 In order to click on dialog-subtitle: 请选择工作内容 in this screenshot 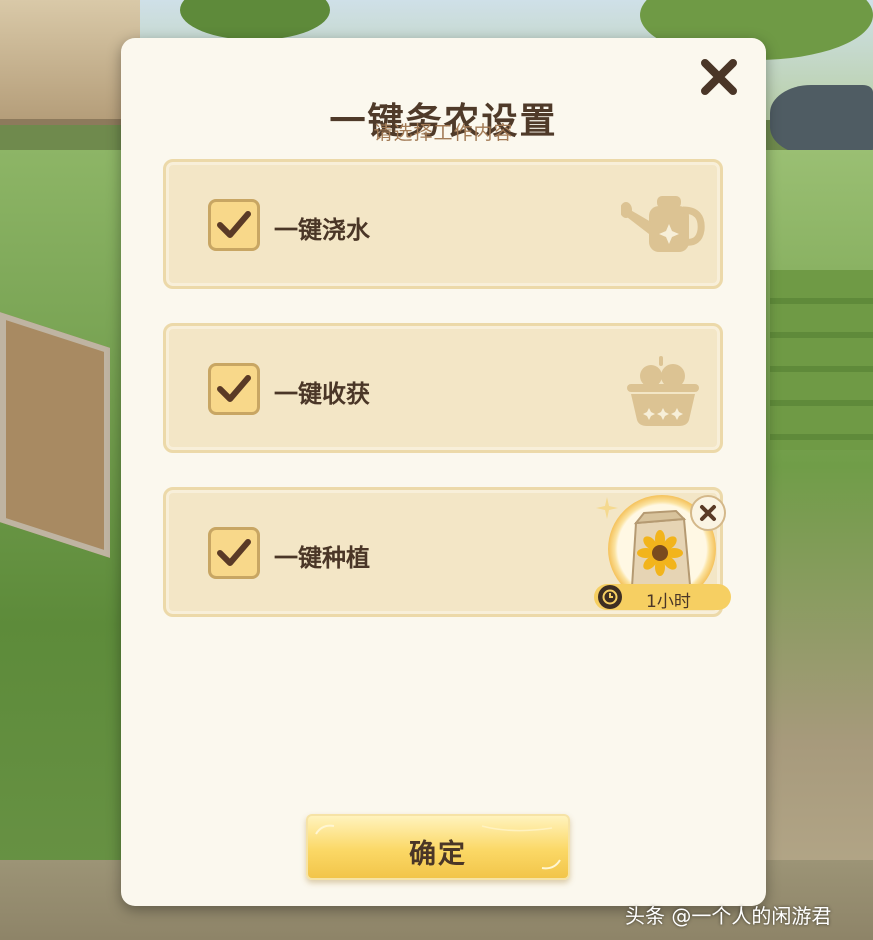, I will do `click(443, 133)`.